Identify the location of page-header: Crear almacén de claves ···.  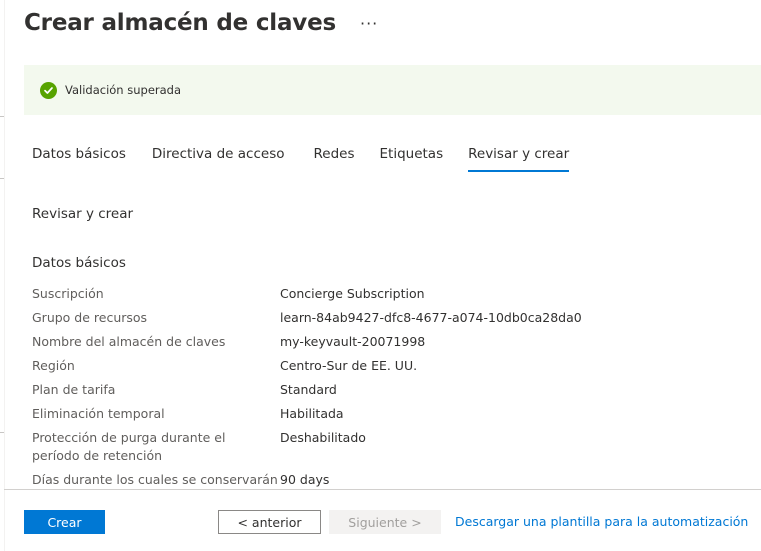
(201, 23).